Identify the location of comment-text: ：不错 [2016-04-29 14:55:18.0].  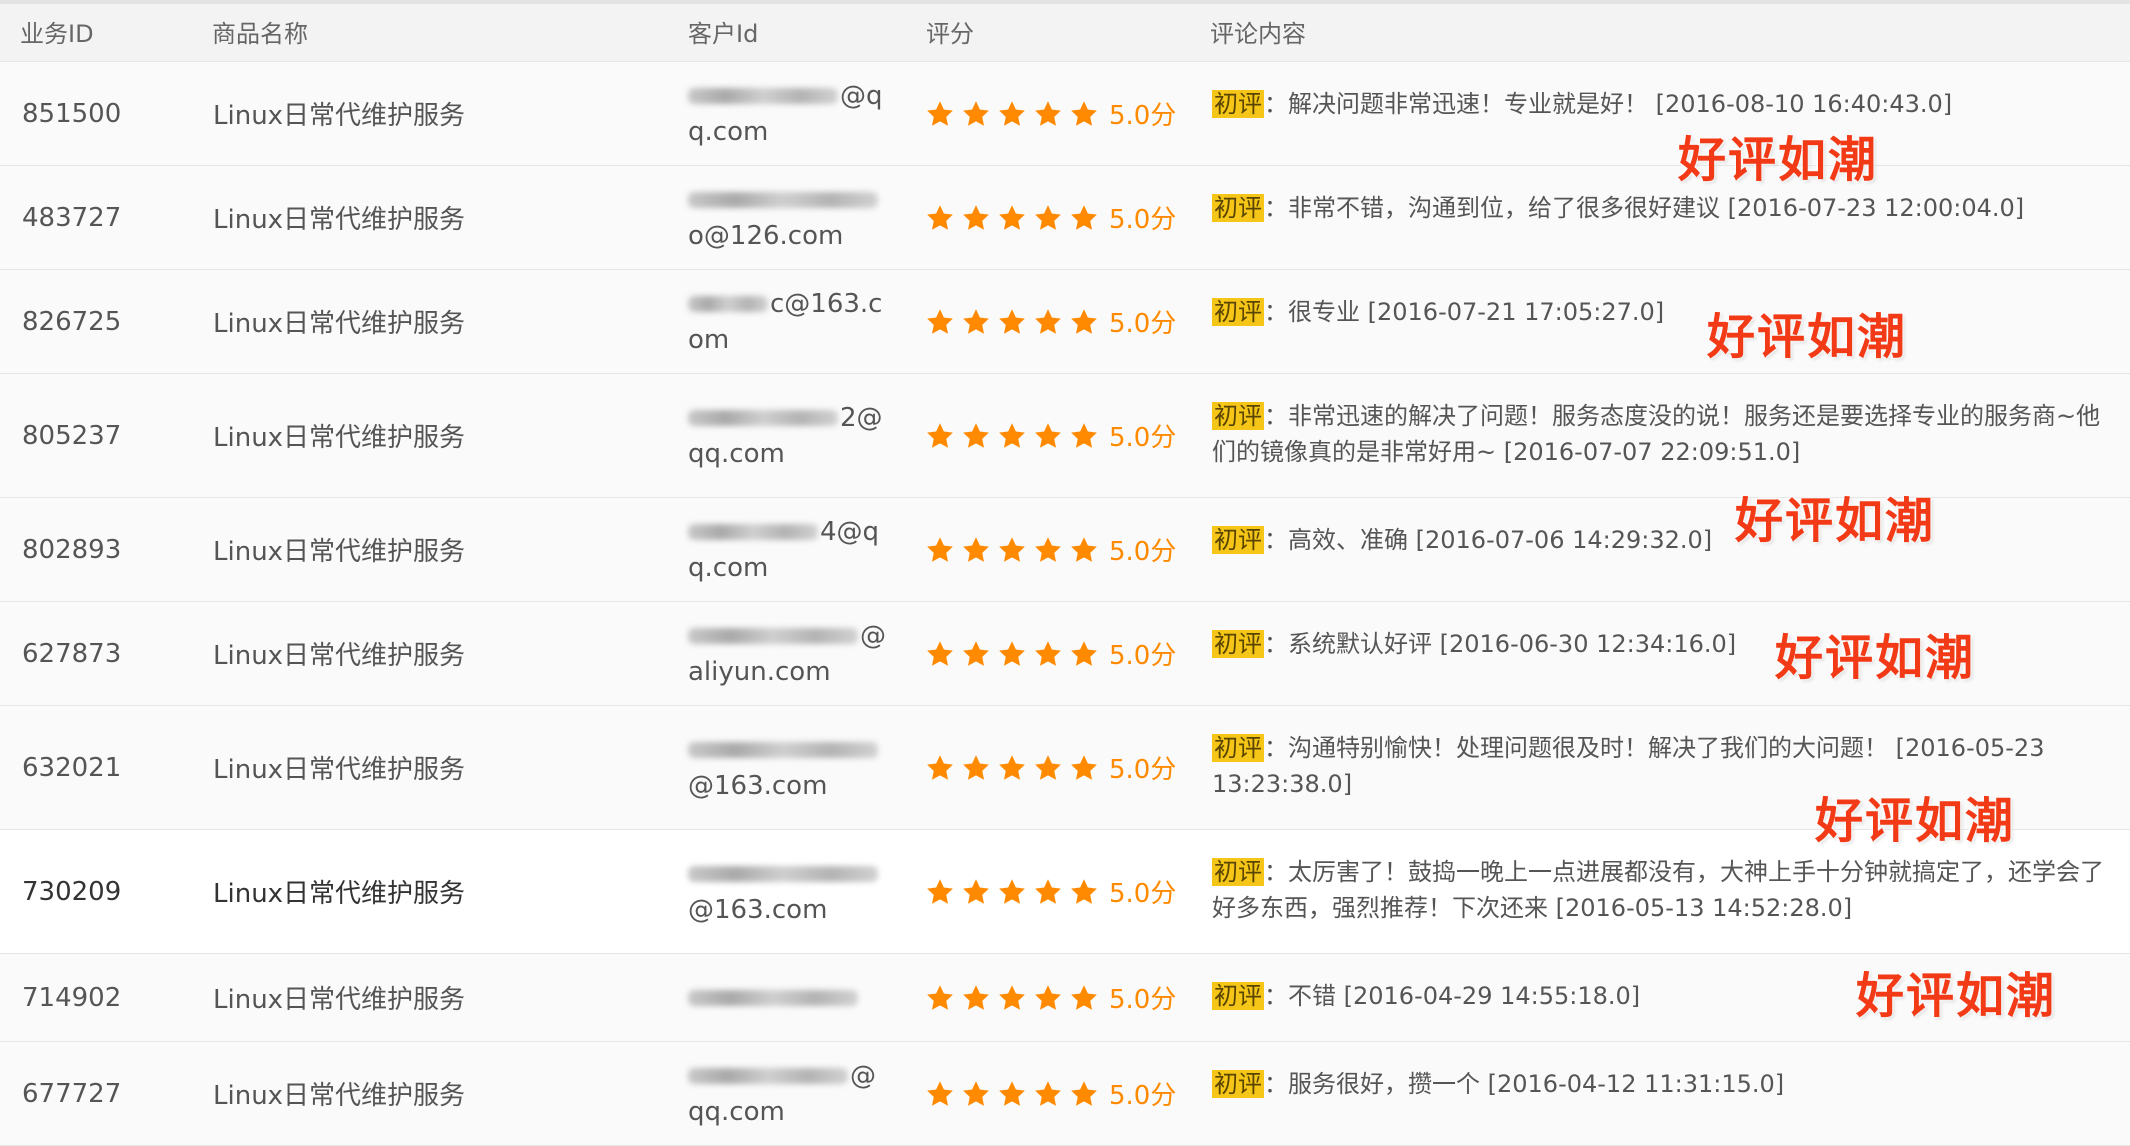
(1452, 996).